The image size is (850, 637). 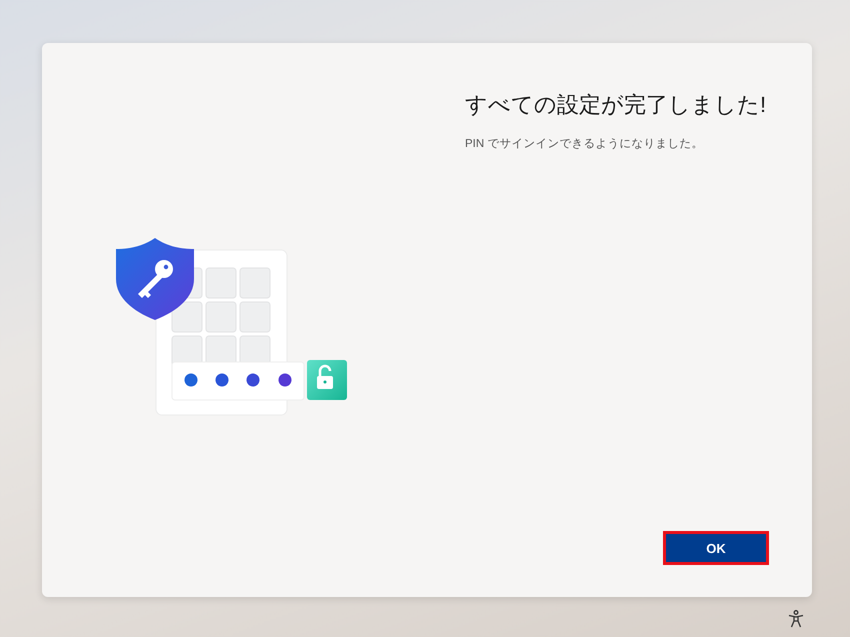 What do you see at coordinates (584, 144) in the screenshot?
I see `dialog-subtitle: PIN でサインインできるようになりました。` at bounding box center [584, 144].